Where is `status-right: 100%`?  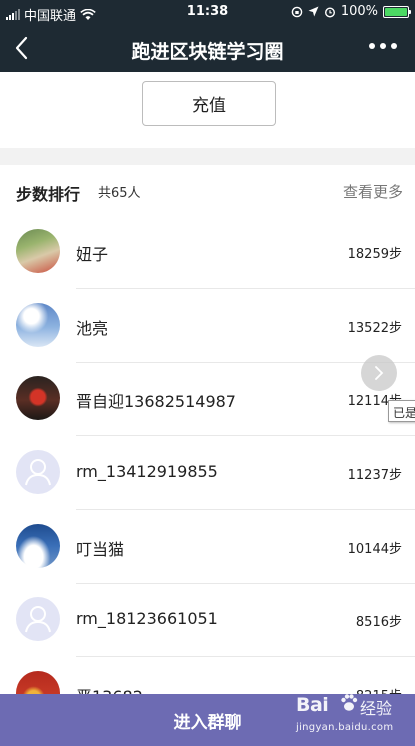 status-right: 100% is located at coordinates (351, 11).